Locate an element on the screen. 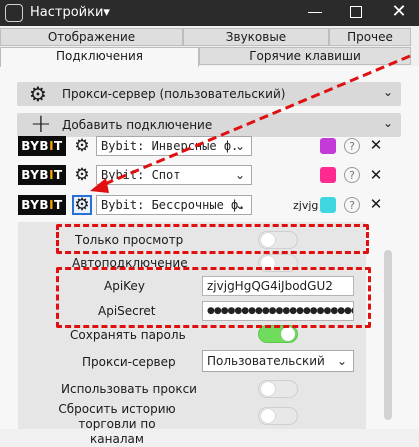 This screenshot has height=447, width=419. exchange-select: Bybit: Спот ⌄ is located at coordinates (174, 175).